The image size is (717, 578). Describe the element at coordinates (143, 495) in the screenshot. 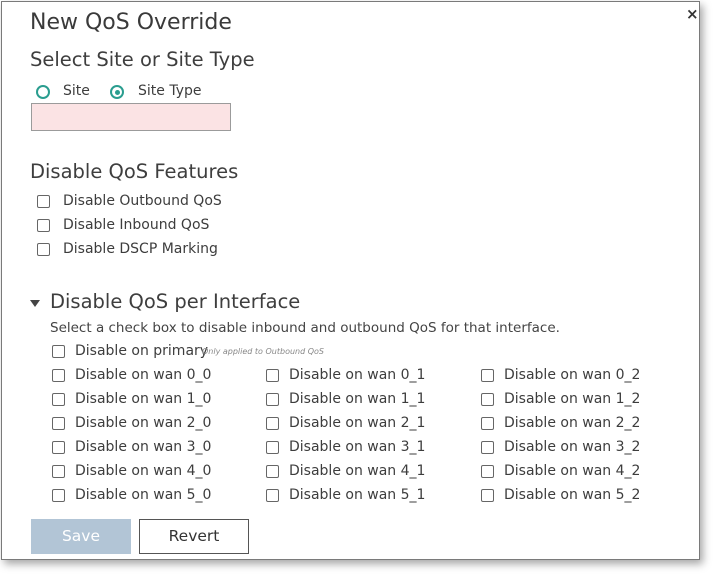

I see `checkbox-wan-5-0-label: Disable on wan 5_0` at that location.